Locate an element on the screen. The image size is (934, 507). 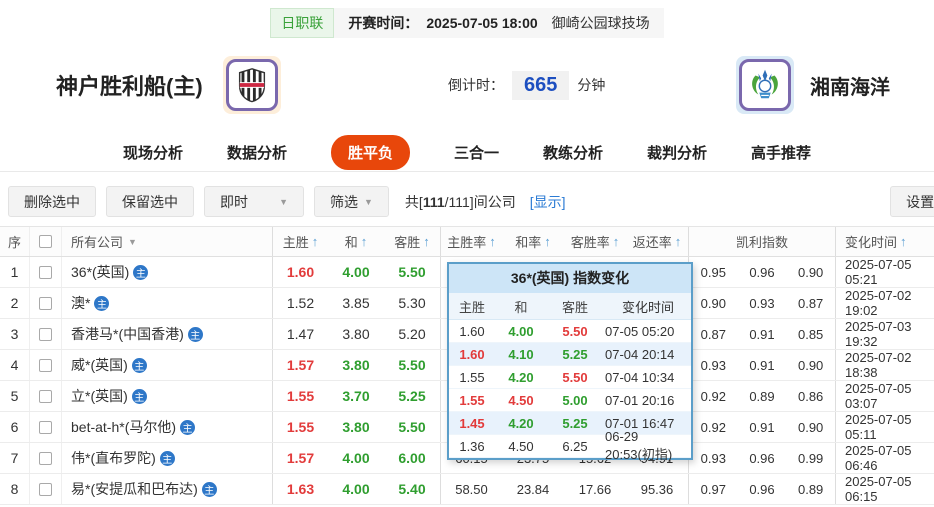
tab-教练分析: 教练分析 is located at coordinates (573, 152).